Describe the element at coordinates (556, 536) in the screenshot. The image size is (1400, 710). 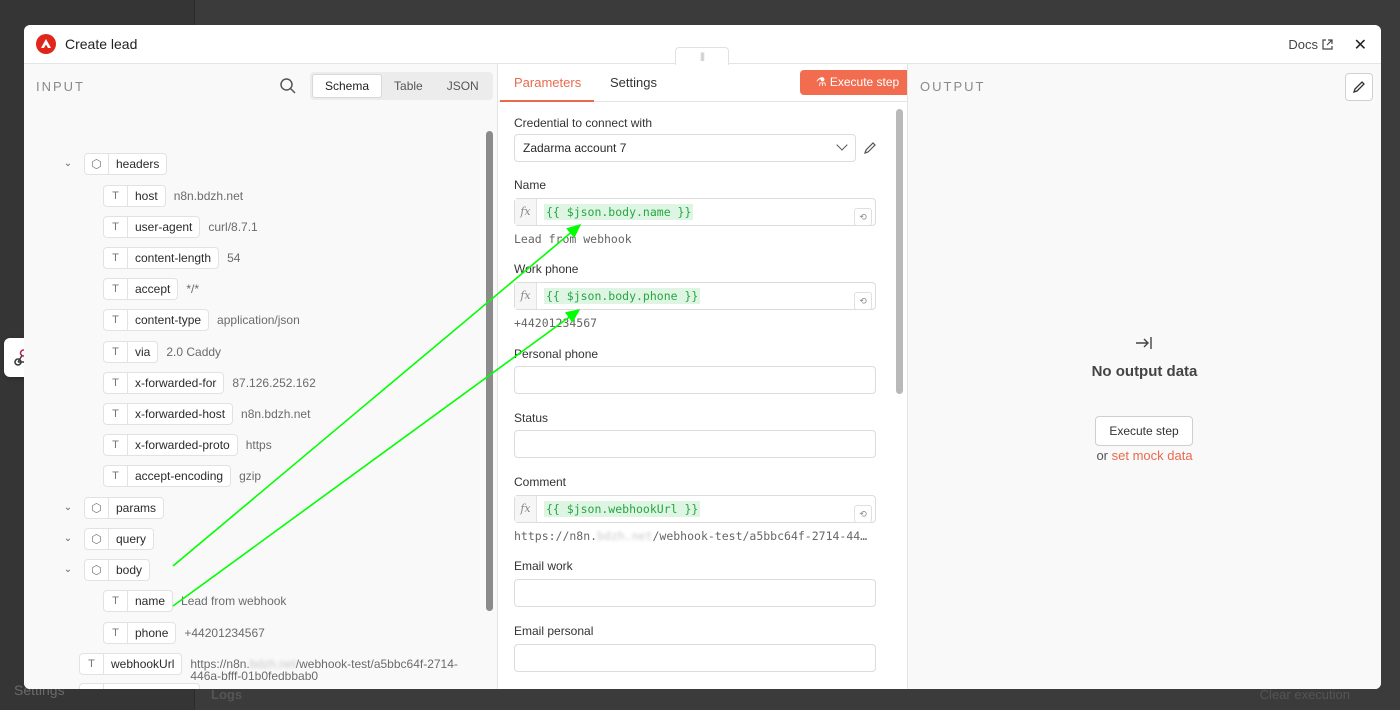
I see `comment-preview-prefix: https://n8n.` at that location.